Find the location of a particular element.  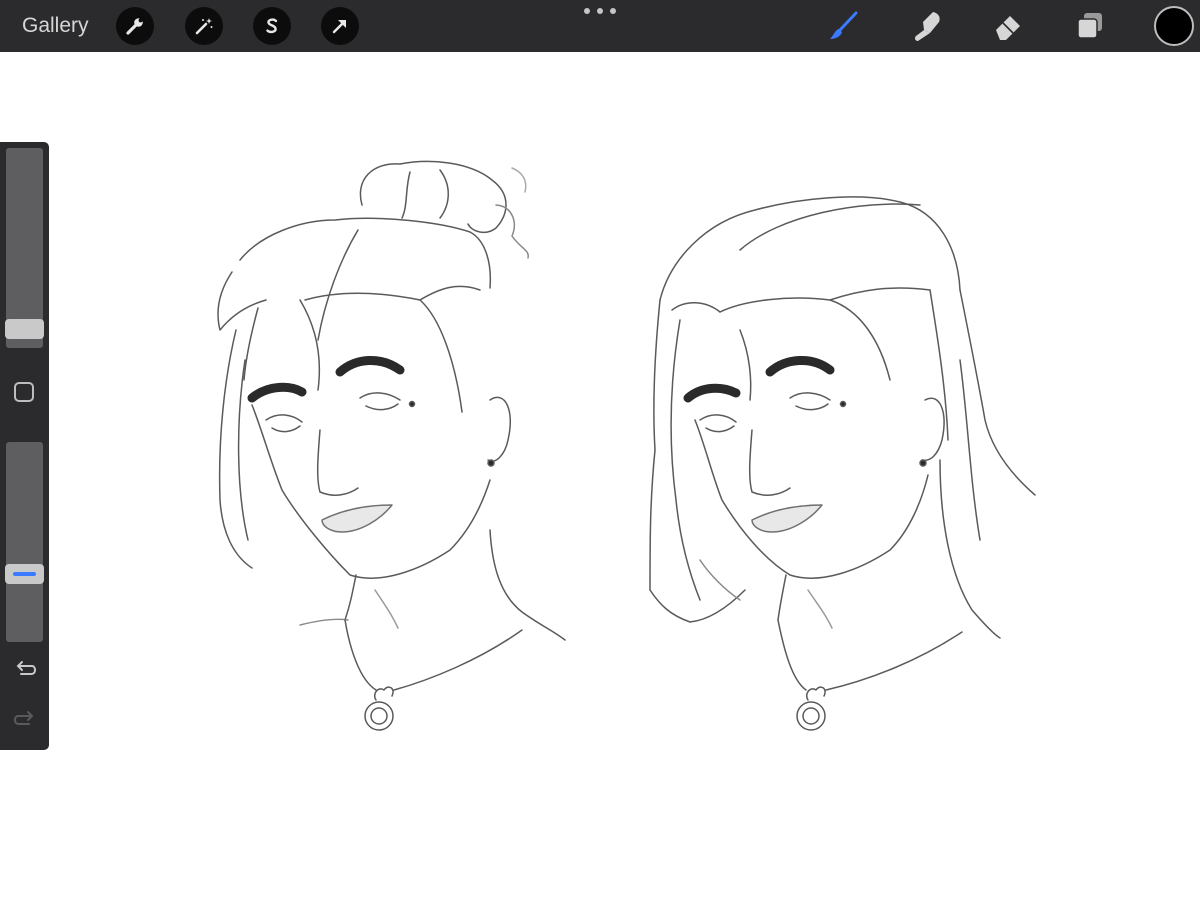

opacity-accent-line is located at coordinates (24, 574).